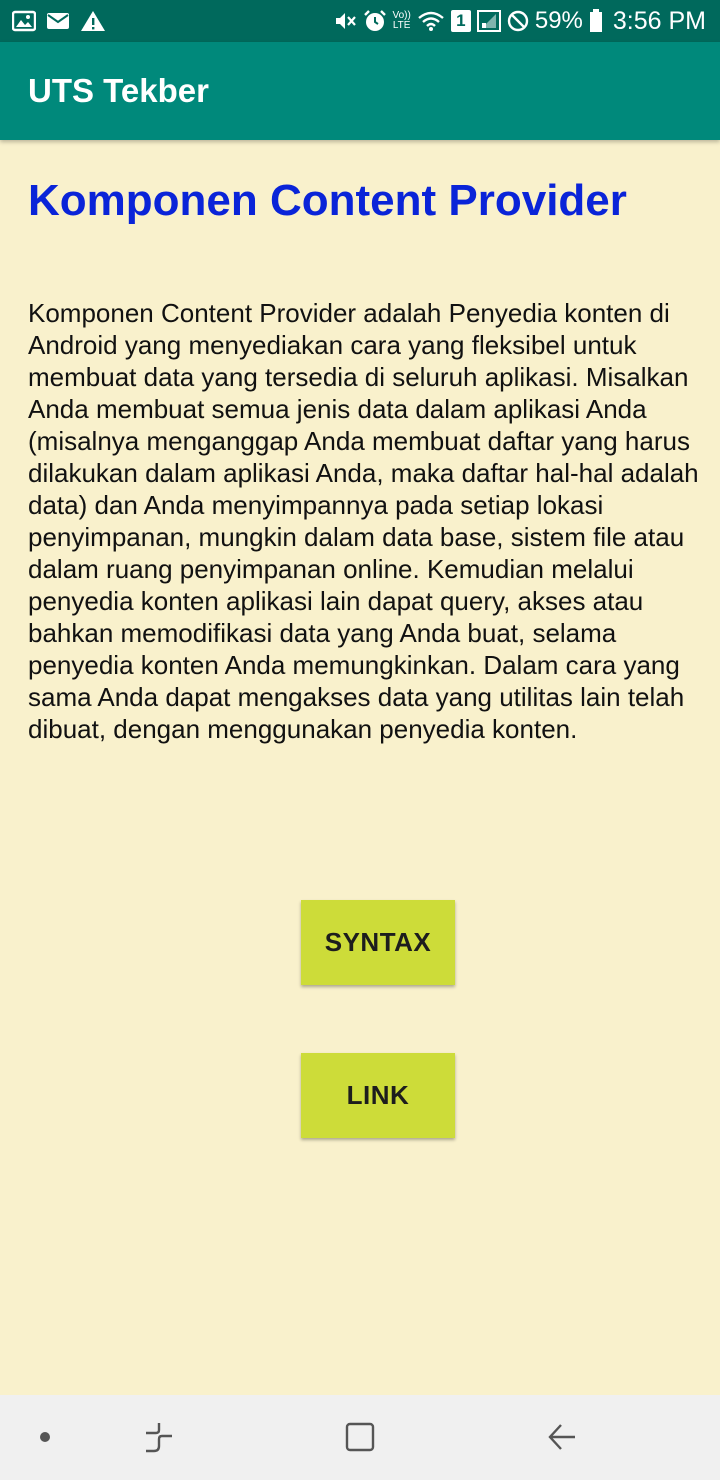 The image size is (720, 1480). What do you see at coordinates (327, 200) in the screenshot?
I see `page-title: Komponen Content Provider` at bounding box center [327, 200].